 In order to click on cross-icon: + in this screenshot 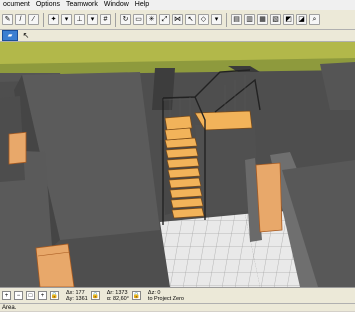, I will do `click(42, 295)`.